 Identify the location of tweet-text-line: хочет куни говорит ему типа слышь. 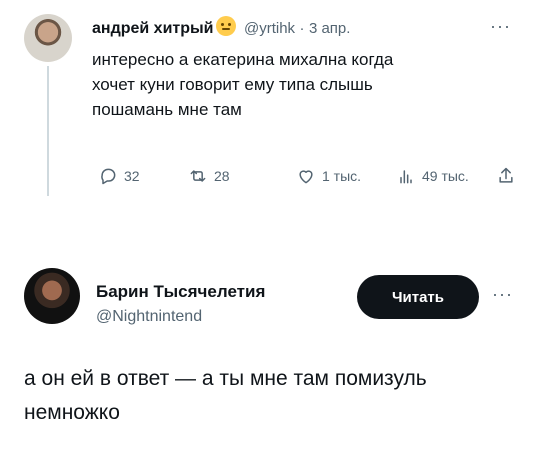
(232, 84).